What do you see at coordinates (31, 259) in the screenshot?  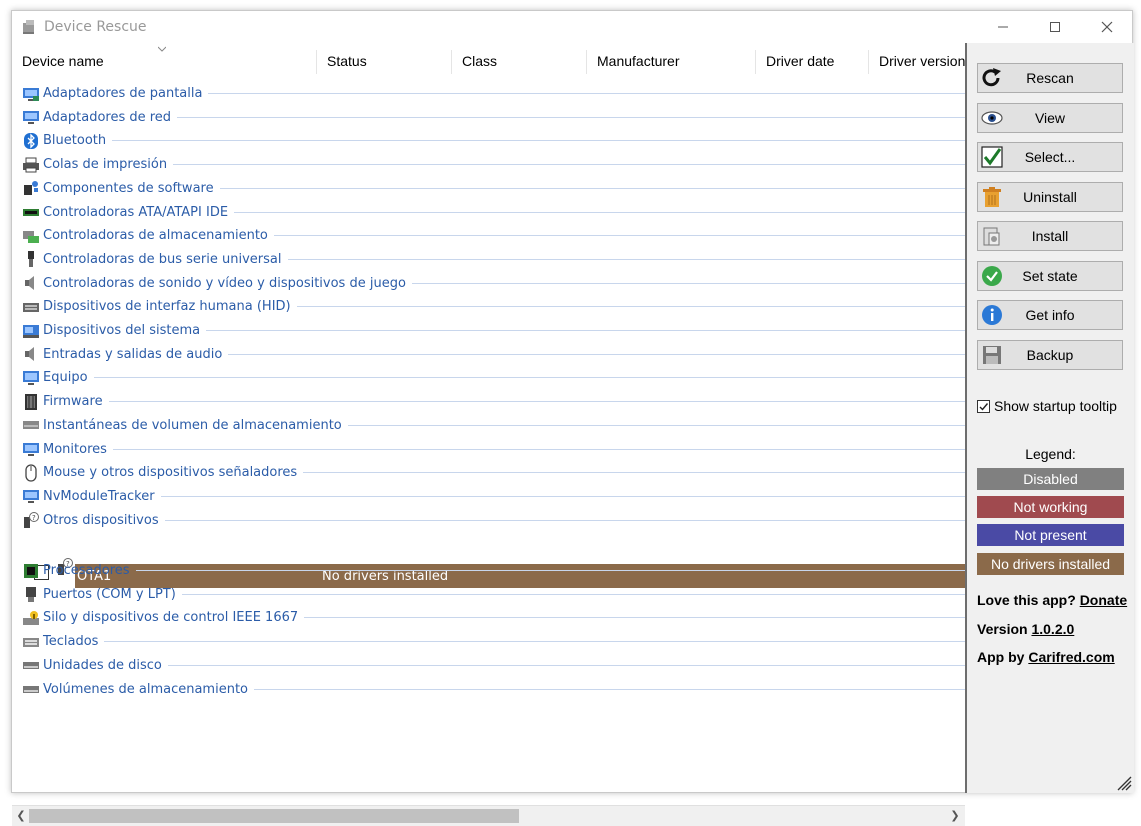 I see `usb-icon` at bounding box center [31, 259].